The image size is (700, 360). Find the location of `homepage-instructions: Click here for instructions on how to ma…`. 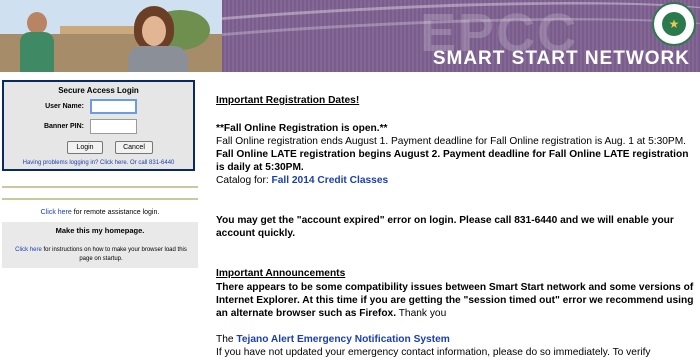

homepage-instructions: Click here for instructions on how to ma… is located at coordinates (101, 255).